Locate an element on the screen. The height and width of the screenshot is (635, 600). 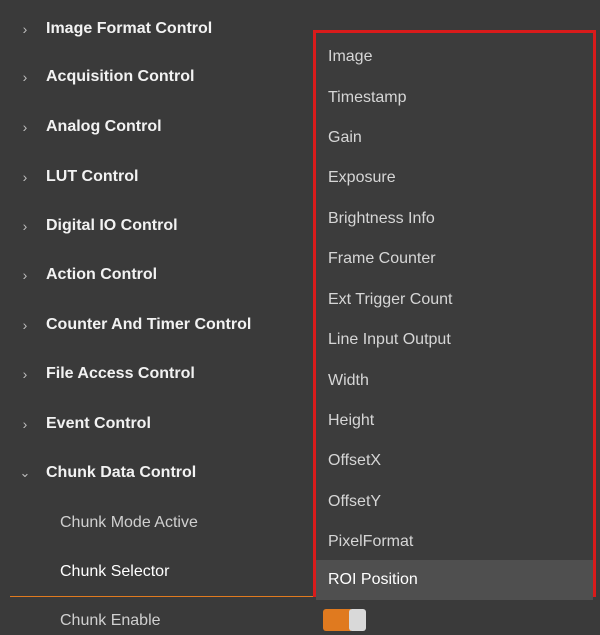
option-label: Gain is located at coordinates (345, 137).